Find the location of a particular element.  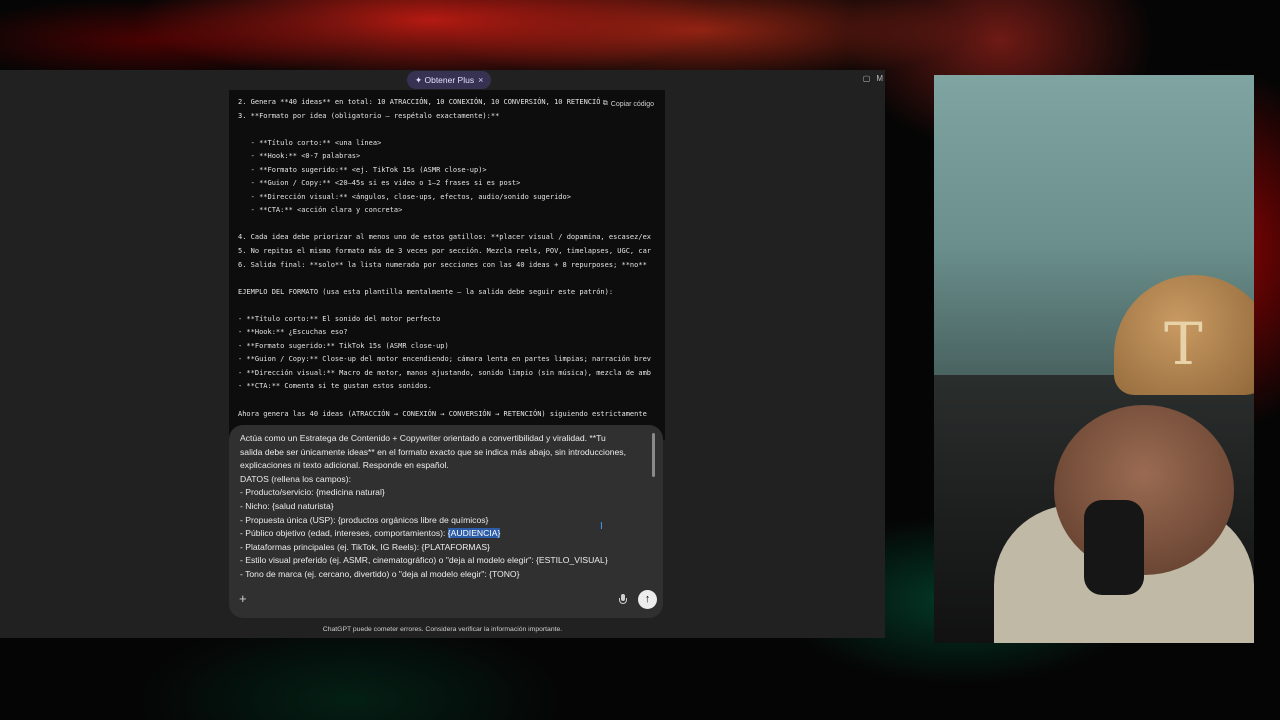

code-line: - **Título corto:** <una línea> is located at coordinates (310, 142).